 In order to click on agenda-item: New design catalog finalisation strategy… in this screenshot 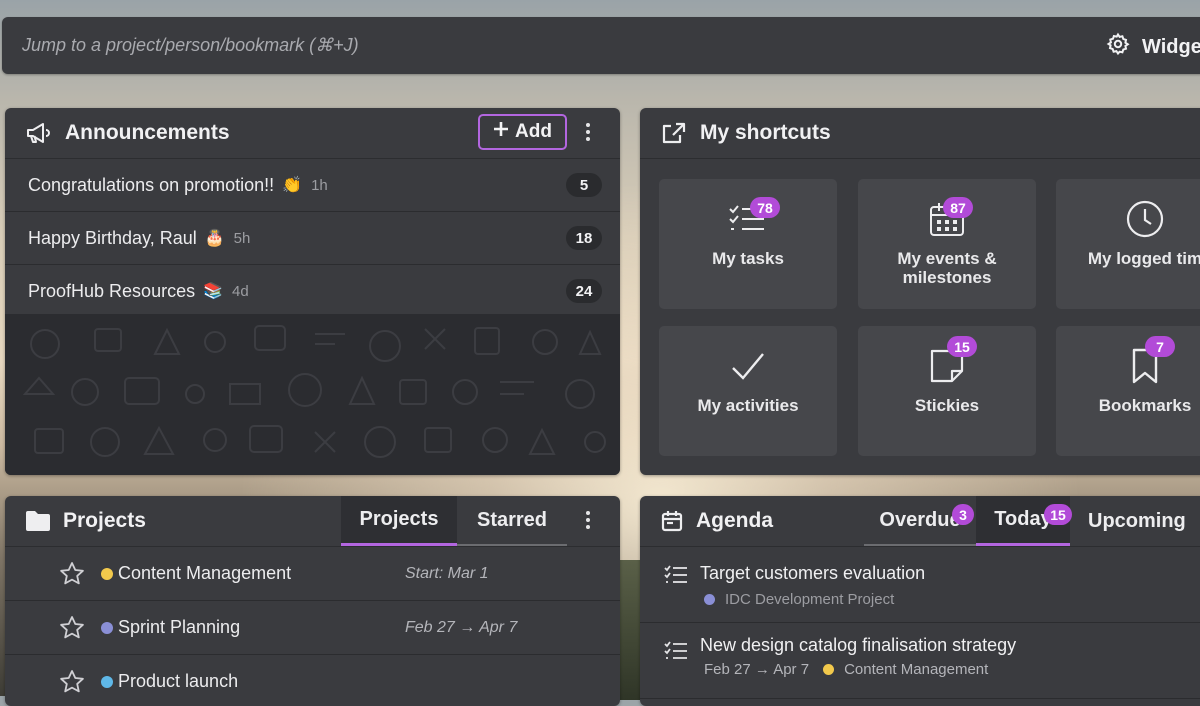, I will do `click(920, 661)`.